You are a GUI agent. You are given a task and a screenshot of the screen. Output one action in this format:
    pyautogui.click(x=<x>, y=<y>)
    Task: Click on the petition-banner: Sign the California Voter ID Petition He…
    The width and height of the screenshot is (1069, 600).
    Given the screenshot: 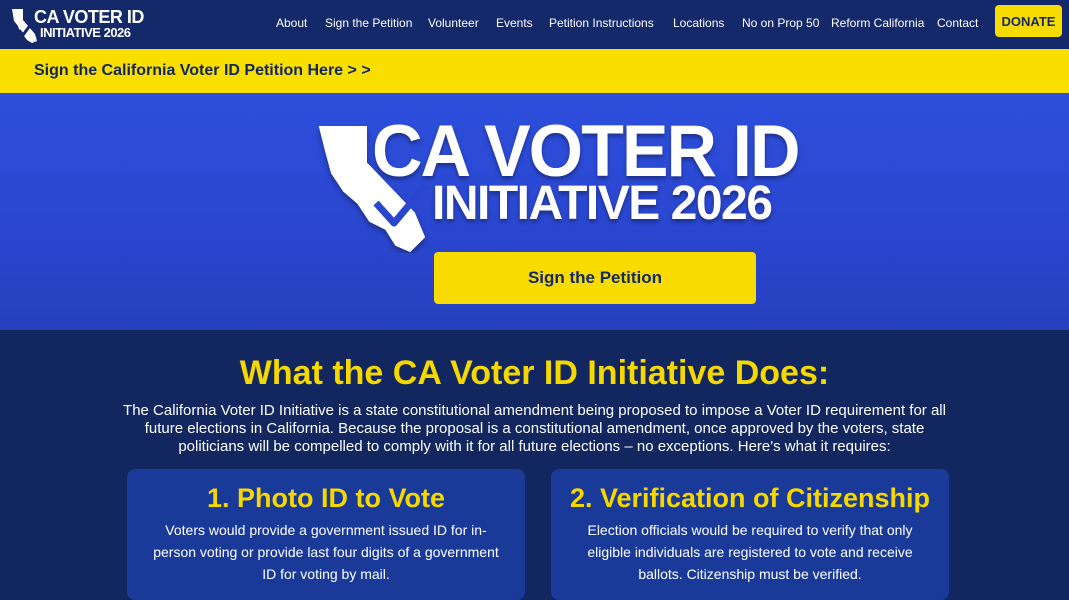 What is the action you would take?
    pyautogui.click(x=534, y=71)
    